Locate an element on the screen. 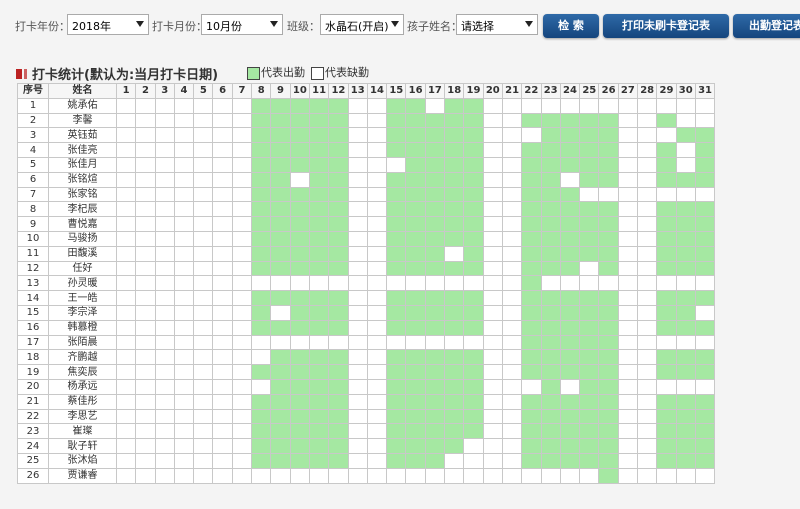 This screenshot has height=509, width=800. table-row: 16 韩慕橙 is located at coordinates (366, 327).